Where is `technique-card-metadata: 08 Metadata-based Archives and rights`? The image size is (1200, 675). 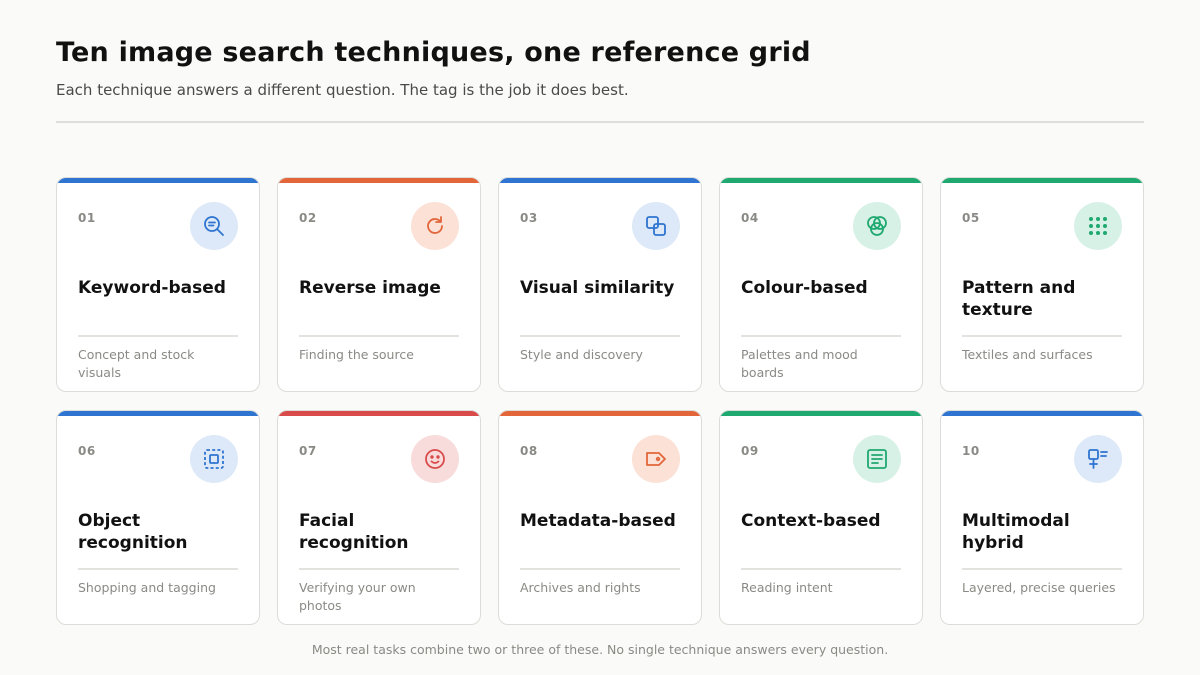
technique-card-metadata: 08 Metadata-based Archives and rights is located at coordinates (600, 517).